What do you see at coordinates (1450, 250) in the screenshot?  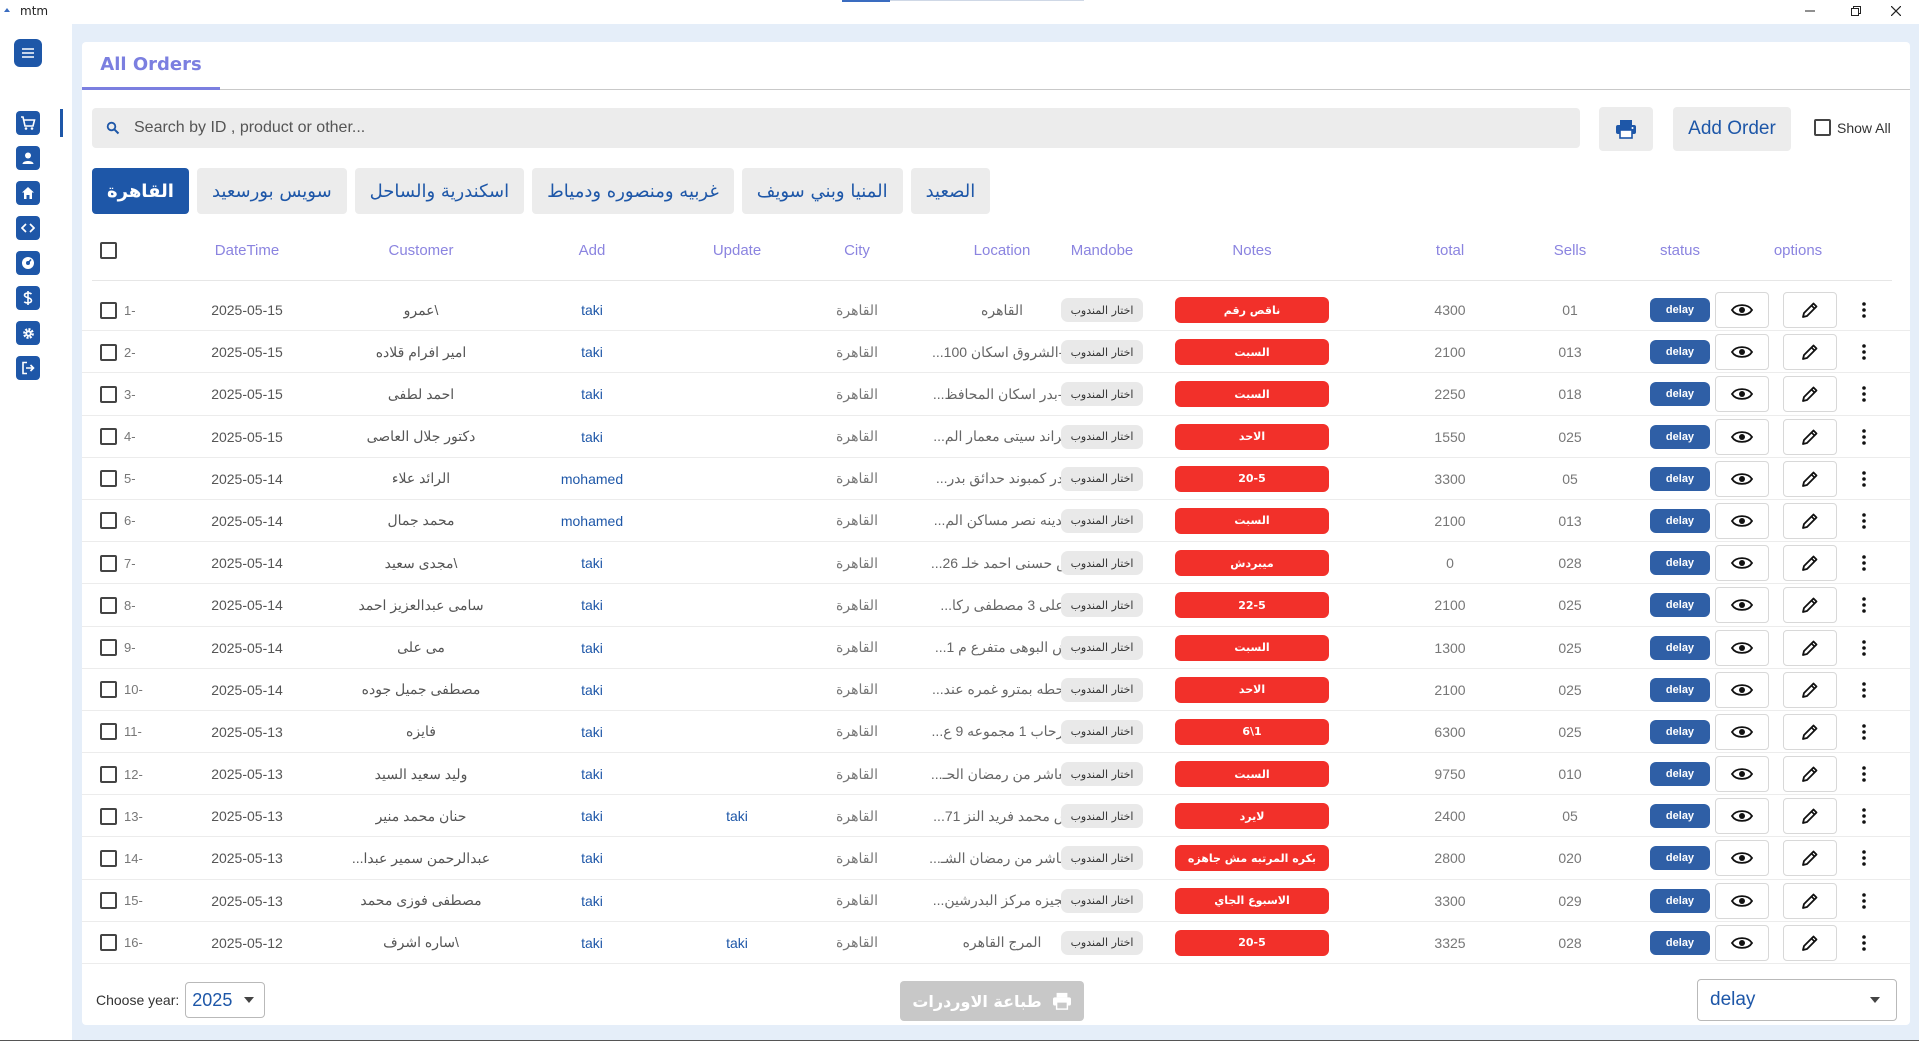 I see `header-total: total` at bounding box center [1450, 250].